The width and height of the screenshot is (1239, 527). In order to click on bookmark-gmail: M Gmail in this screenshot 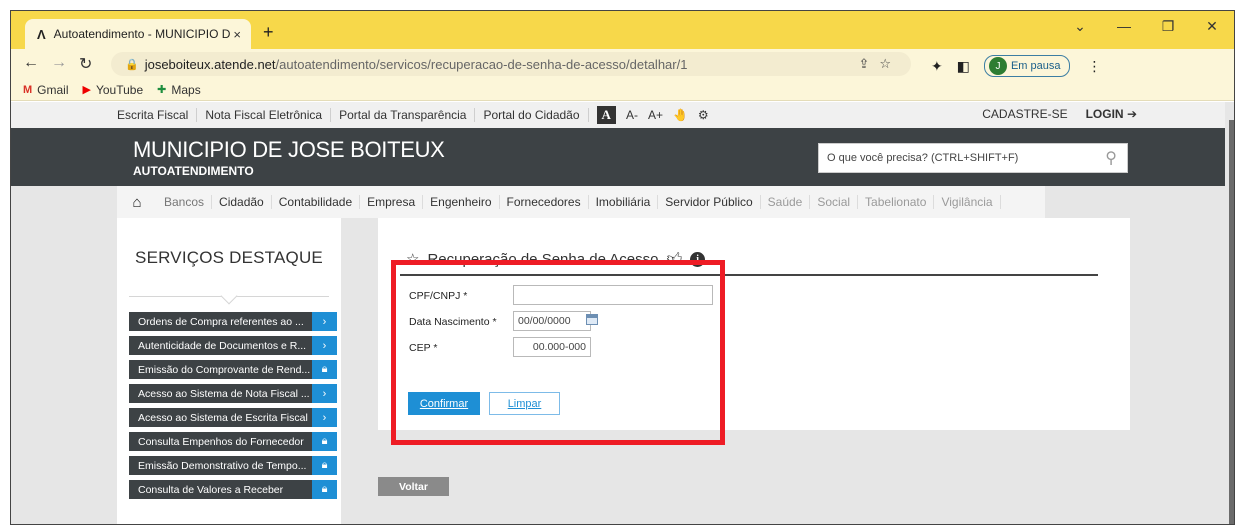, I will do `click(46, 90)`.